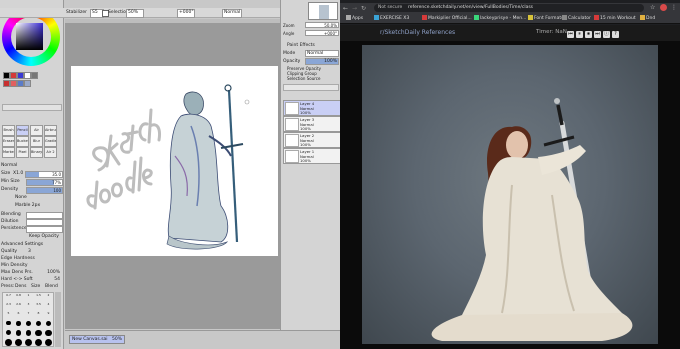 The image size is (680, 349). I want to click on brush-size-cell: 2.6, so click(18, 307).